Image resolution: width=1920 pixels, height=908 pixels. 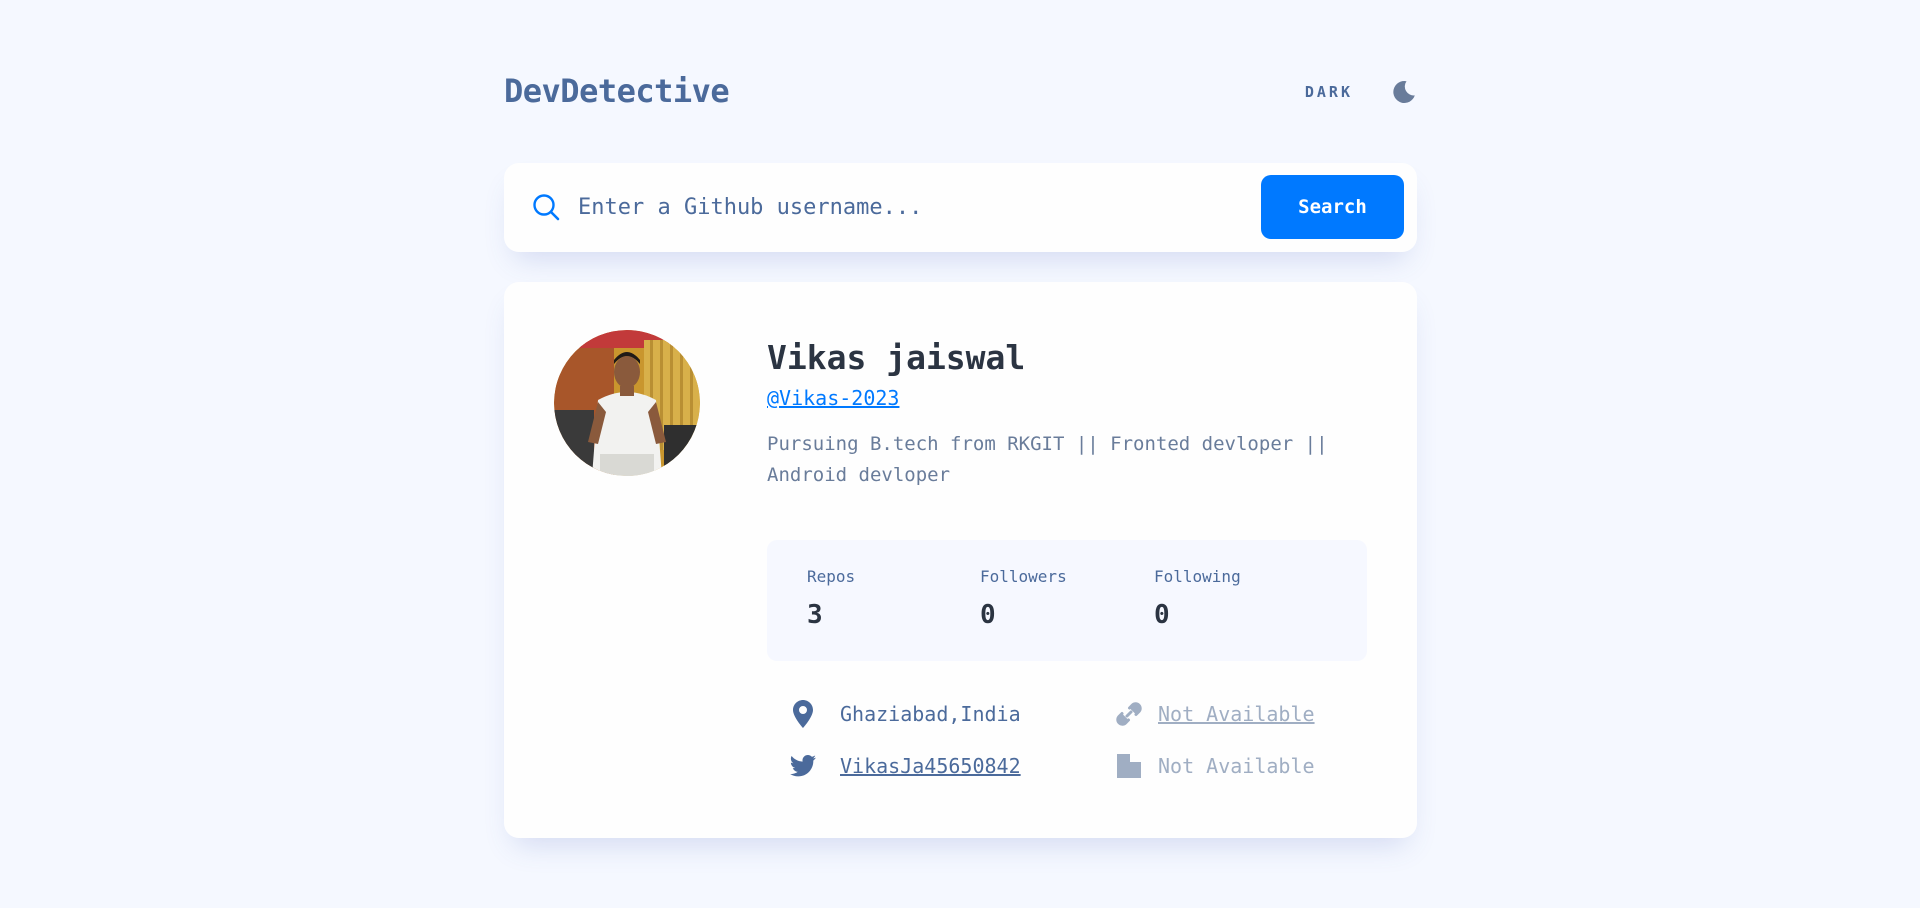 What do you see at coordinates (1329, 92) in the screenshot?
I see `theme-toggle-label: DARK` at bounding box center [1329, 92].